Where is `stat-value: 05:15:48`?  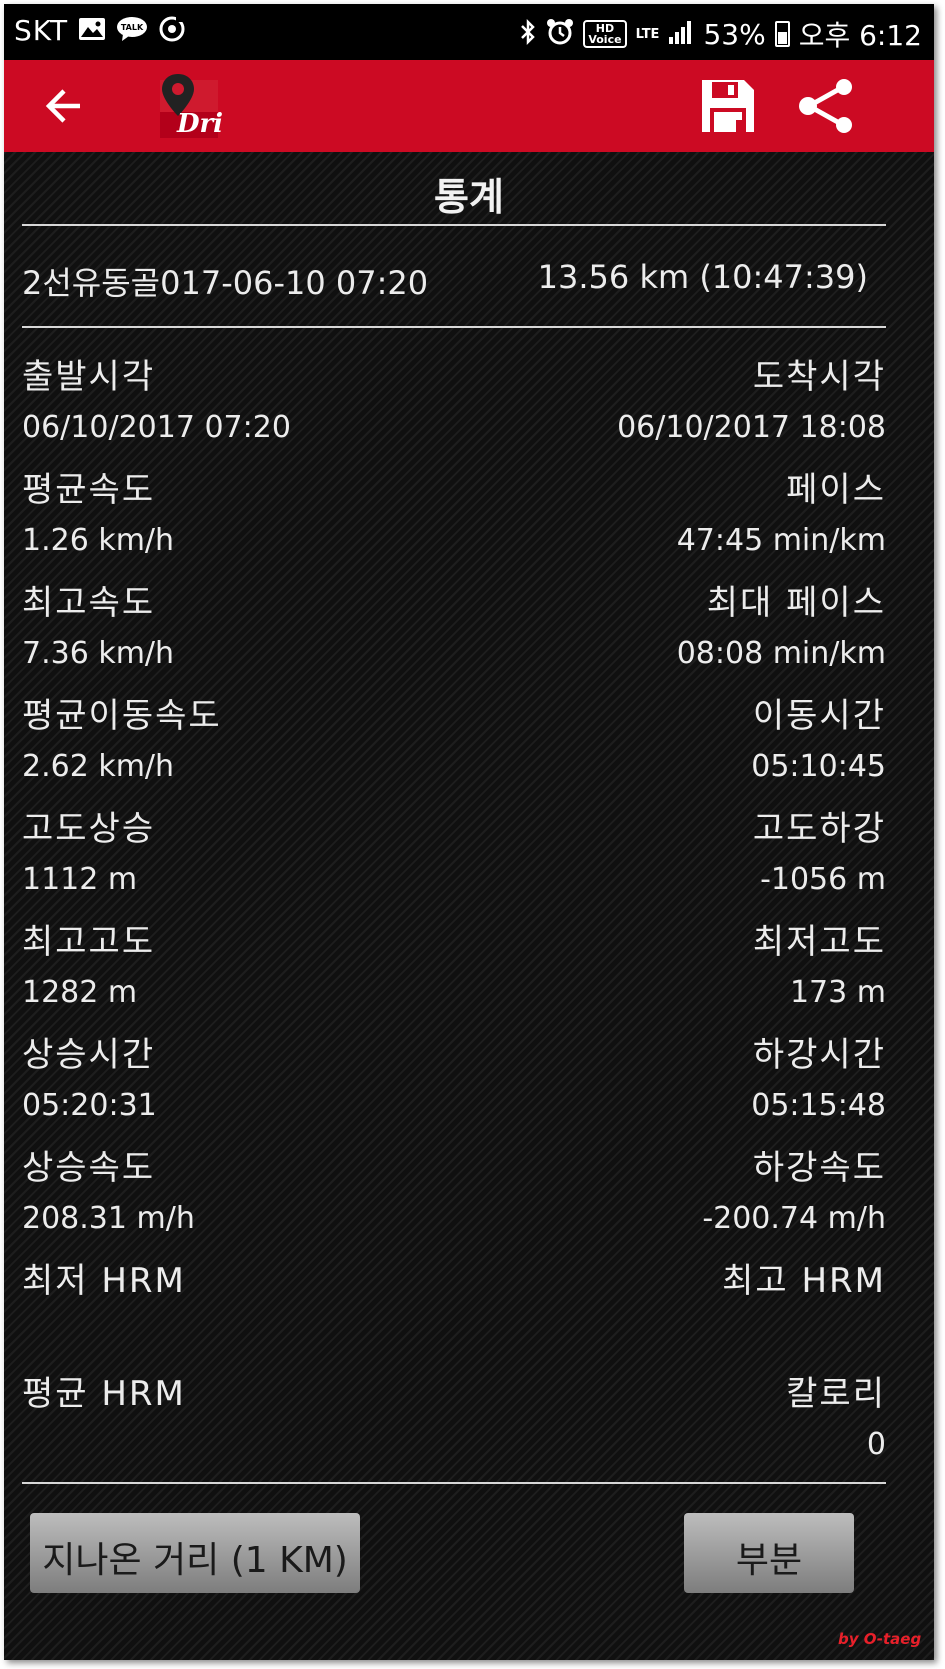
stat-value: 05:15:48 is located at coordinates (818, 1105).